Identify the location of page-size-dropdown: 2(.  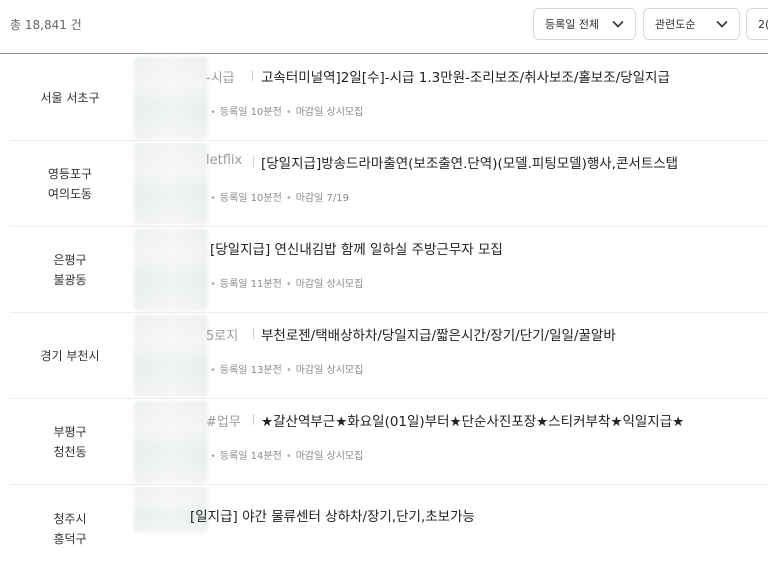
(757, 24).